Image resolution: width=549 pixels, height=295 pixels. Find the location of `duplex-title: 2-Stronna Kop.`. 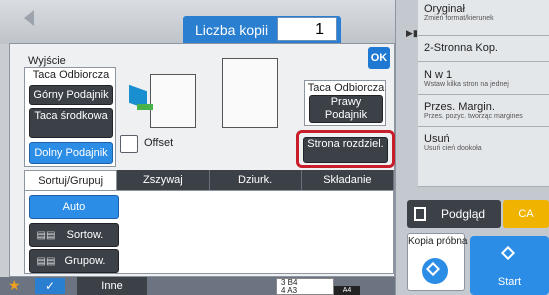

duplex-title: 2-Stronna Kop. is located at coordinates (461, 48).